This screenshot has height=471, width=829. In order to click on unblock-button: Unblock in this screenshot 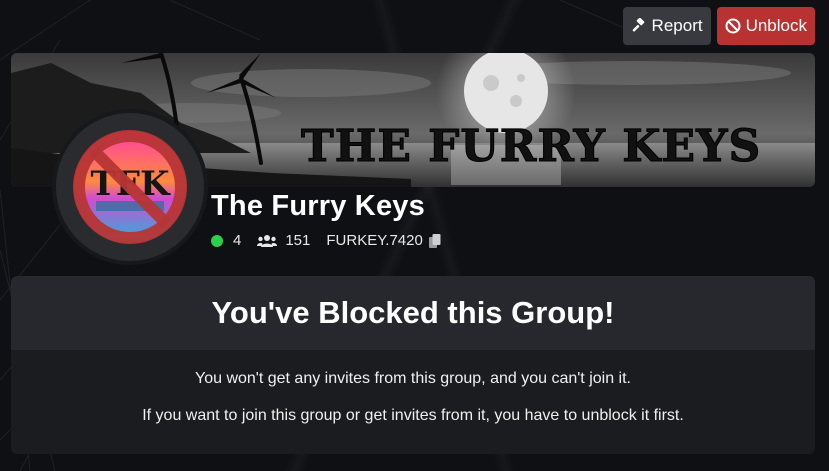, I will do `click(765, 26)`.